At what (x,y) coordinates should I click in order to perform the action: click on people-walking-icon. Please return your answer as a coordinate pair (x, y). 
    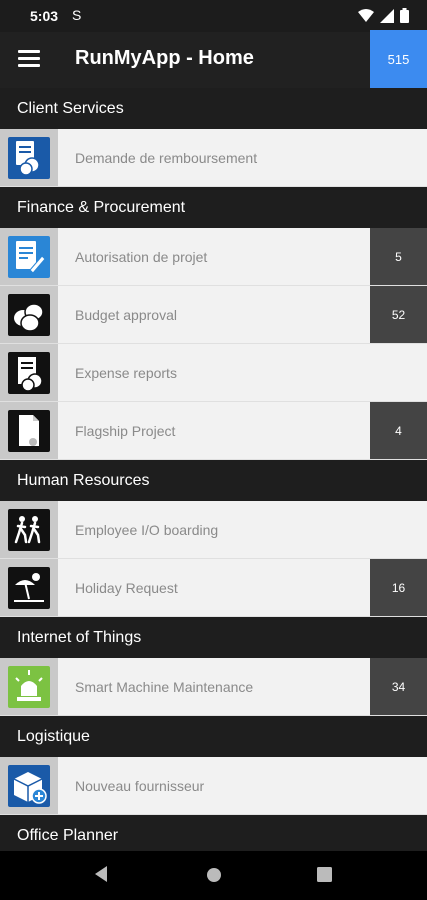
    Looking at the image, I should click on (29, 529).